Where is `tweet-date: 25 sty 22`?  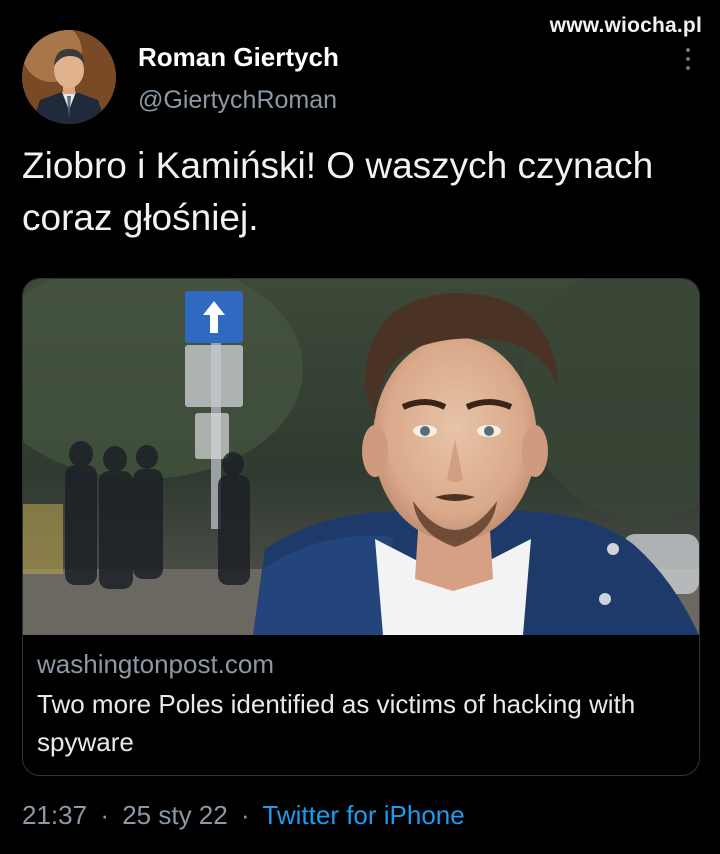 tweet-date: 25 sty 22 is located at coordinates (175, 815).